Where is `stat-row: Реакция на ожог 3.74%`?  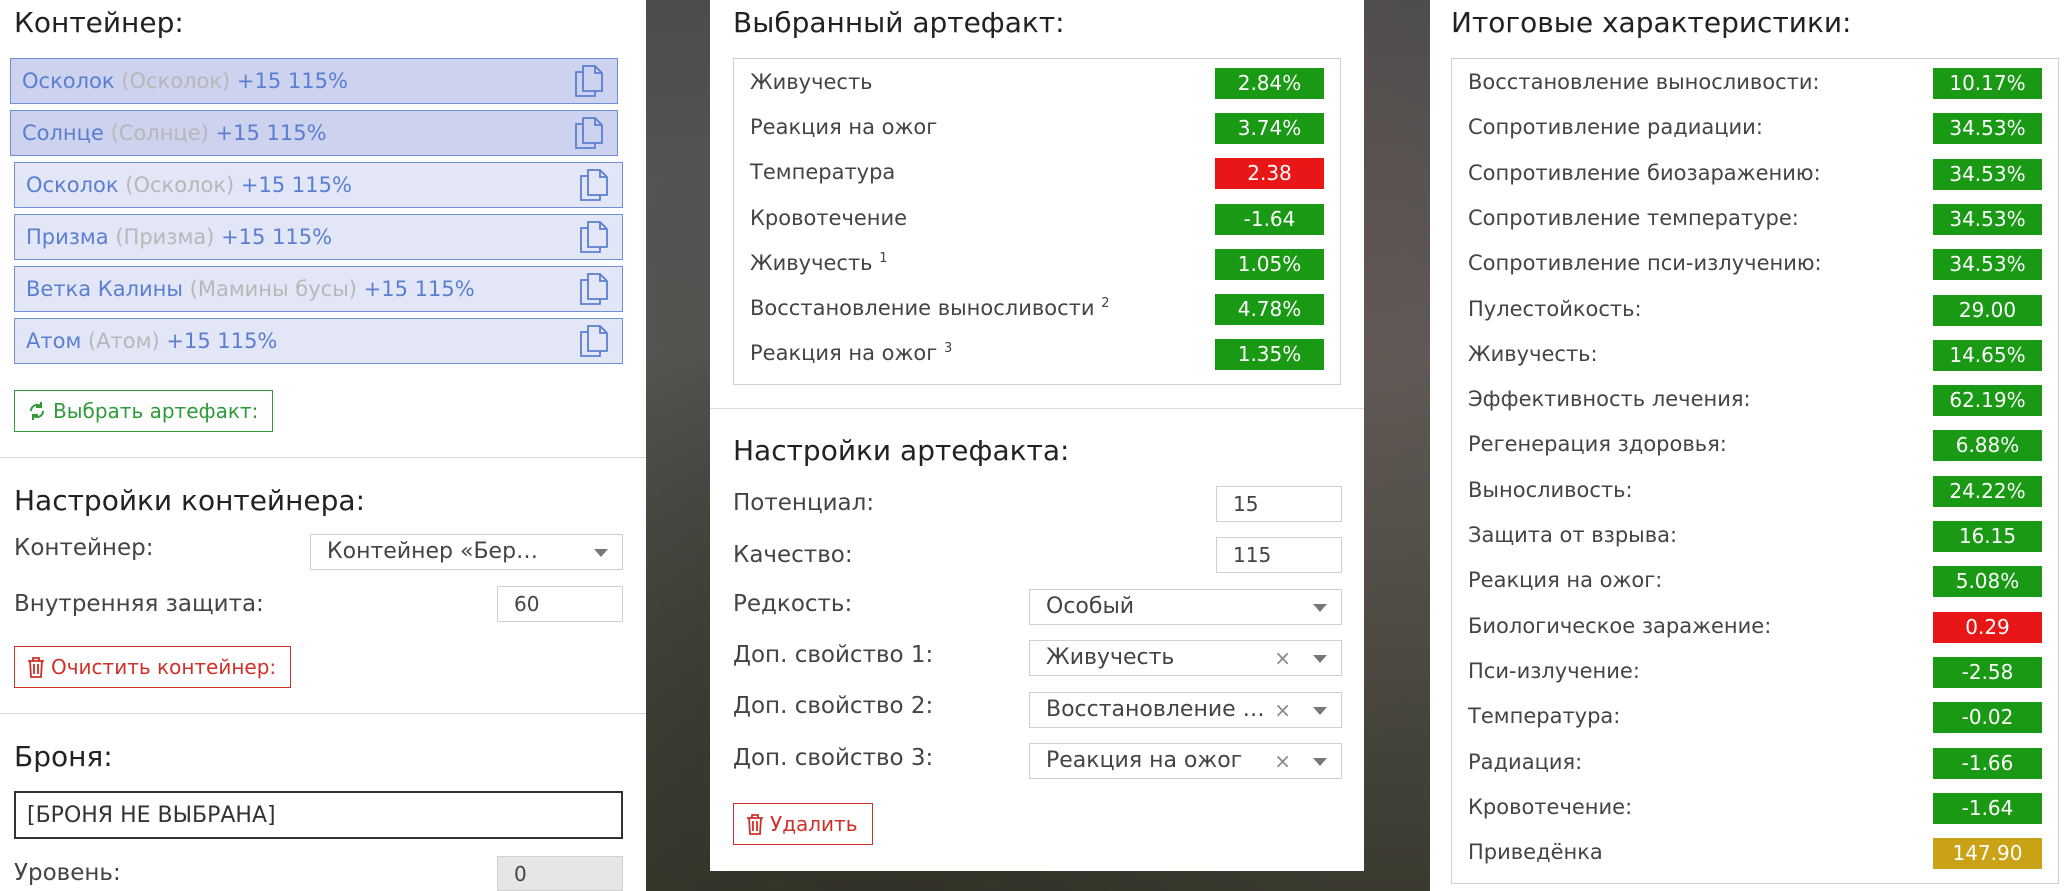
stat-row: Реакция на ожог 3.74% is located at coordinates (1037, 128).